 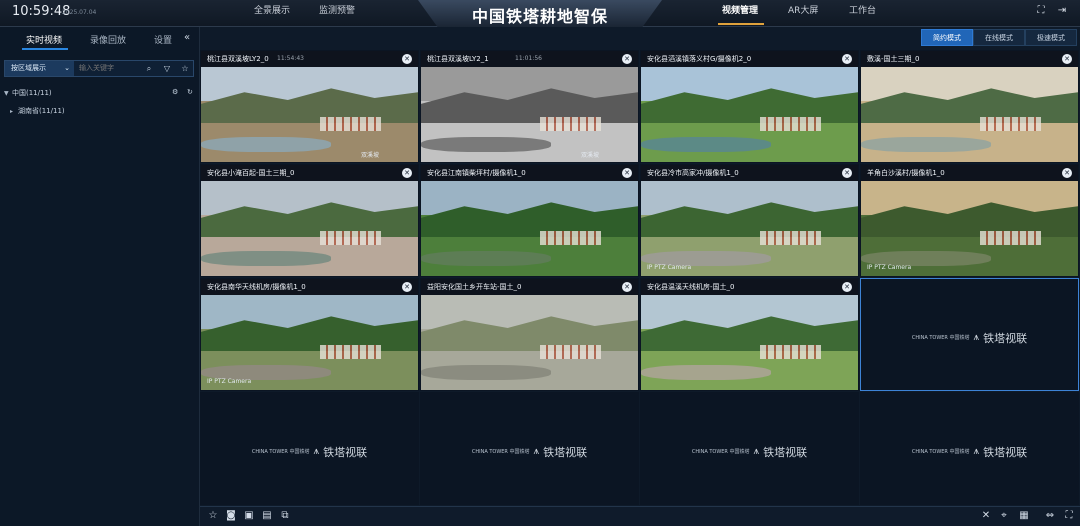 I want to click on video-cell: 益阳安化国土乡开车站-国土_0 ✕, so click(x=529, y=334).